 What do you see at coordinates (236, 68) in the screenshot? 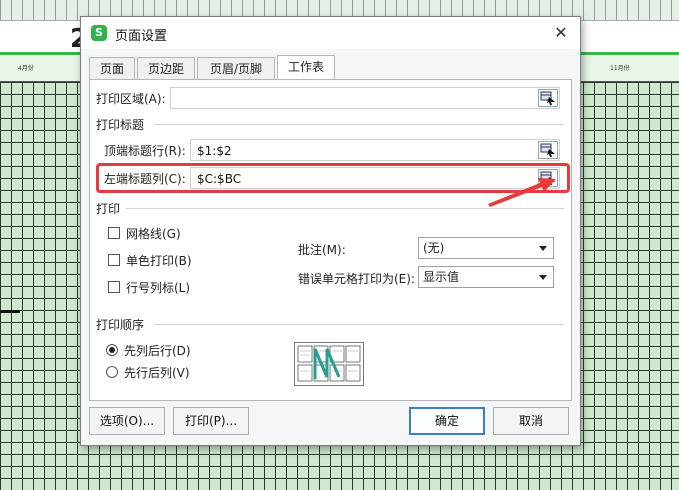
I see `tab-header-footer: 页眉/页脚` at bounding box center [236, 68].